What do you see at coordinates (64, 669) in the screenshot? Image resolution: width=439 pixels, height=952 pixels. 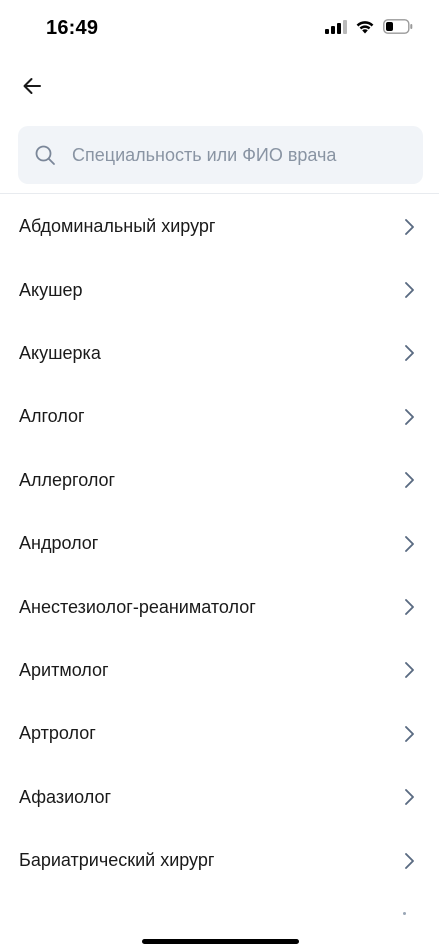 I see `list-item-label: Аритмолог` at bounding box center [64, 669].